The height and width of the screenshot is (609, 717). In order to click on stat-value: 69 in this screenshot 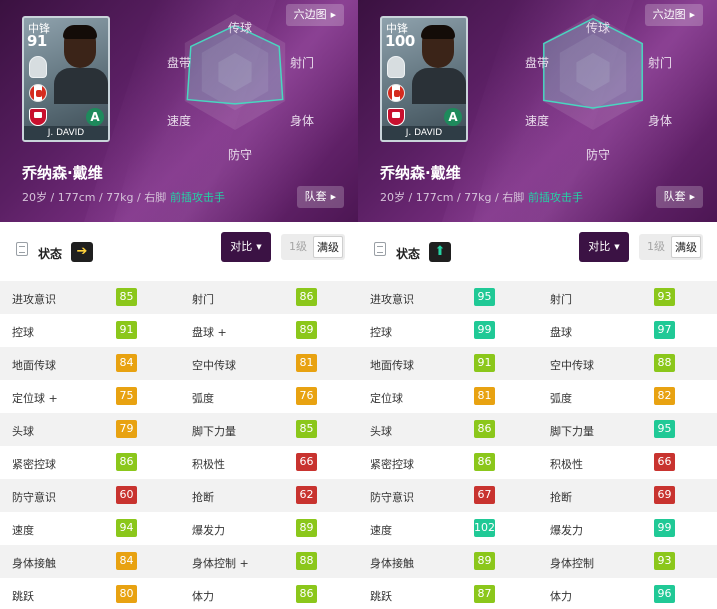, I will do `click(664, 495)`.